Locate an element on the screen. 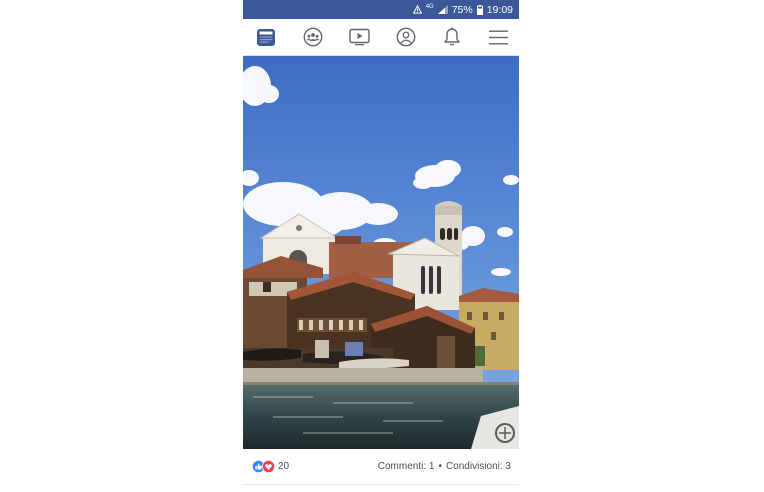 The height and width of the screenshot is (492, 764). clock: 19:09 is located at coordinates (499, 9).